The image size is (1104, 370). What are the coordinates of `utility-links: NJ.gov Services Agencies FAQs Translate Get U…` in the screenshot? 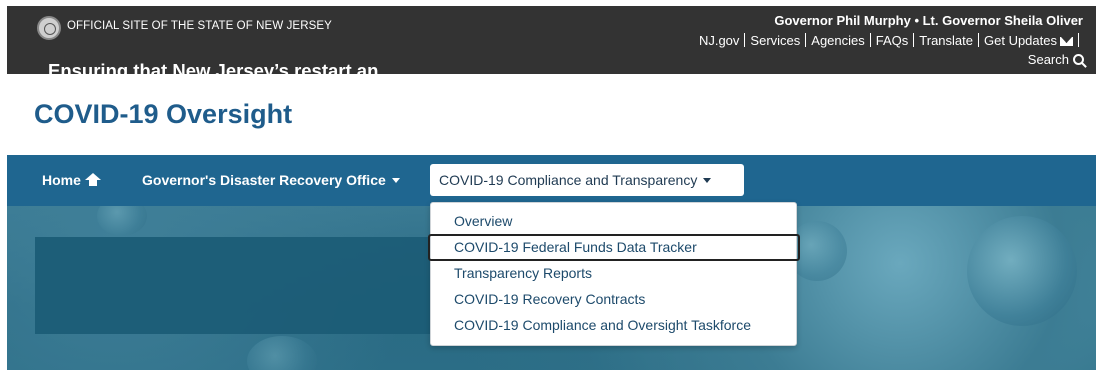 It's located at (891, 40).